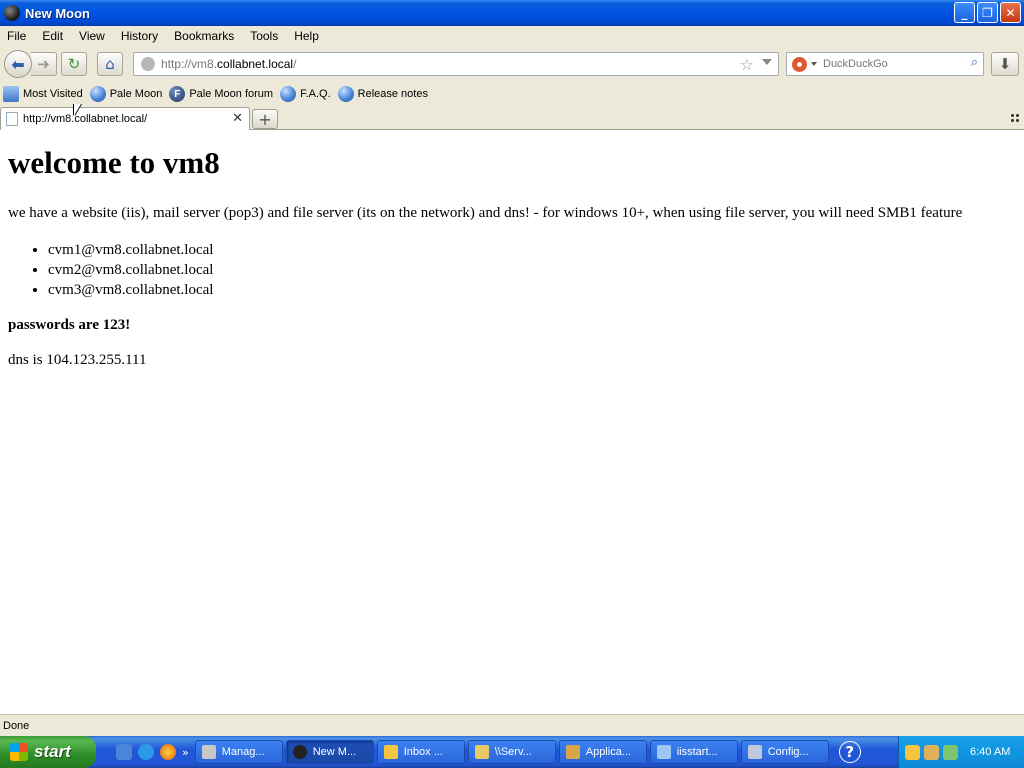 This screenshot has height=768, width=1024. Describe the element at coordinates (305, 94) in the screenshot. I see `bookmark-faq: F.A.Q.` at that location.